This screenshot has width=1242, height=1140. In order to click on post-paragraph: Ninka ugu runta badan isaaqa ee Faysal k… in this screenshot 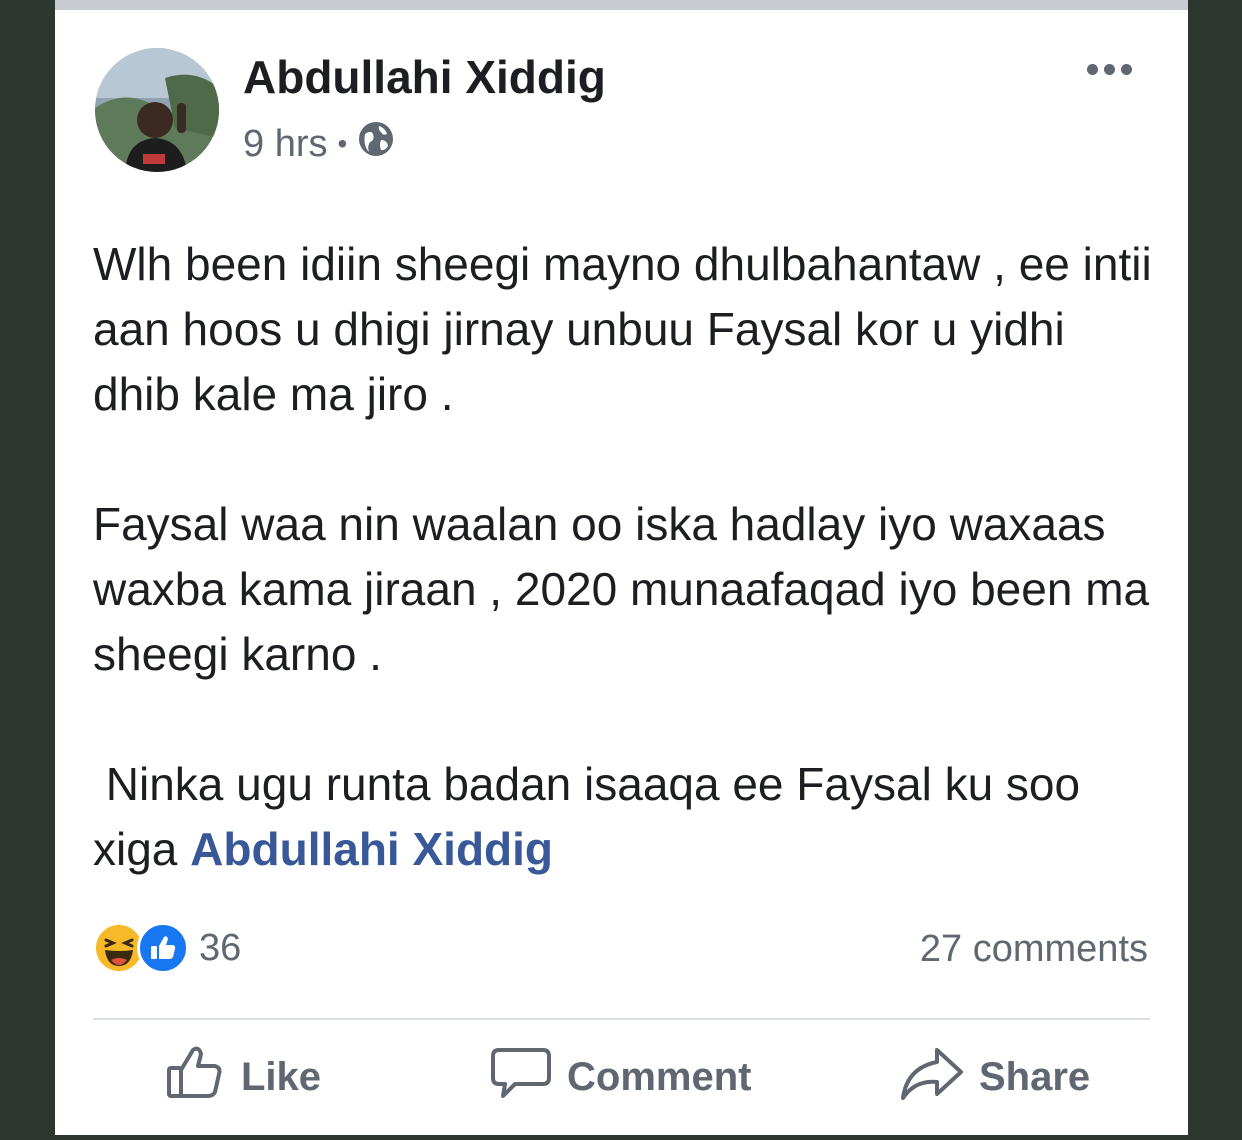, I will do `click(628, 817)`.